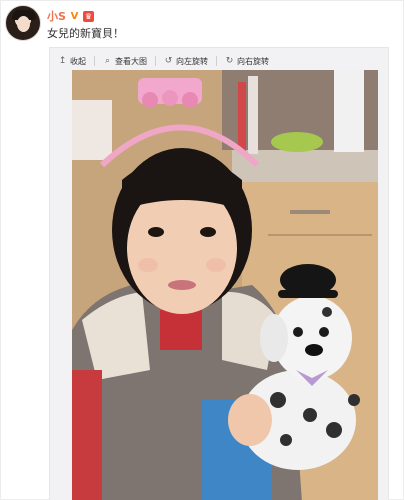 This screenshot has height=500, width=404. Describe the element at coordinates (250, 420) in the screenshot. I see `child-hand` at that location.